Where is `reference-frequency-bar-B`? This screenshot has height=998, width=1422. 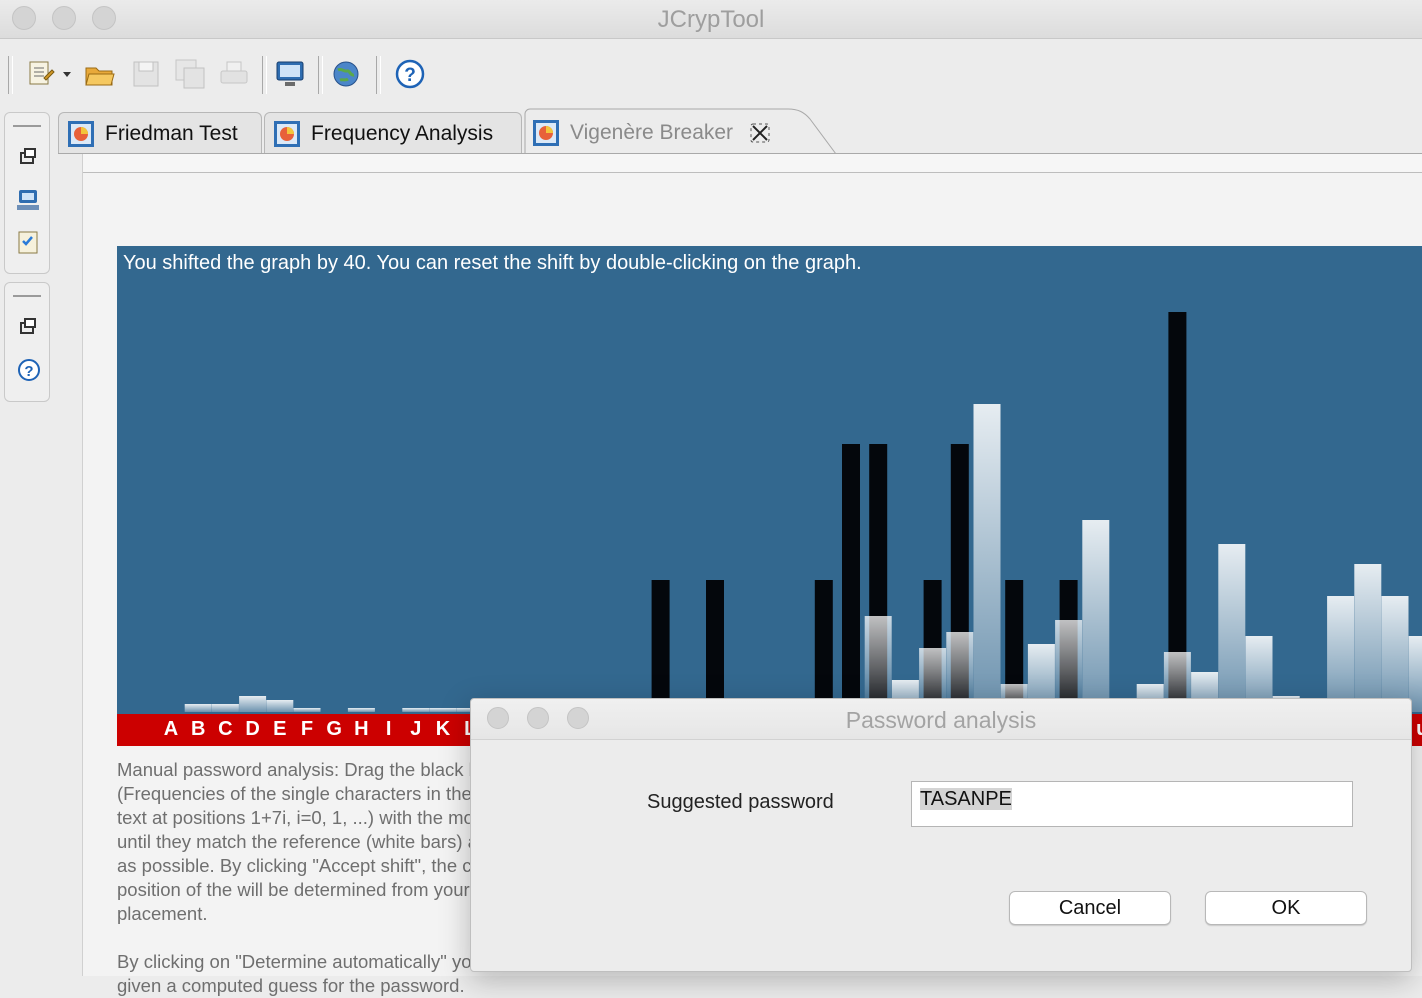 reference-frequency-bar-B is located at coordinates (198, 708).